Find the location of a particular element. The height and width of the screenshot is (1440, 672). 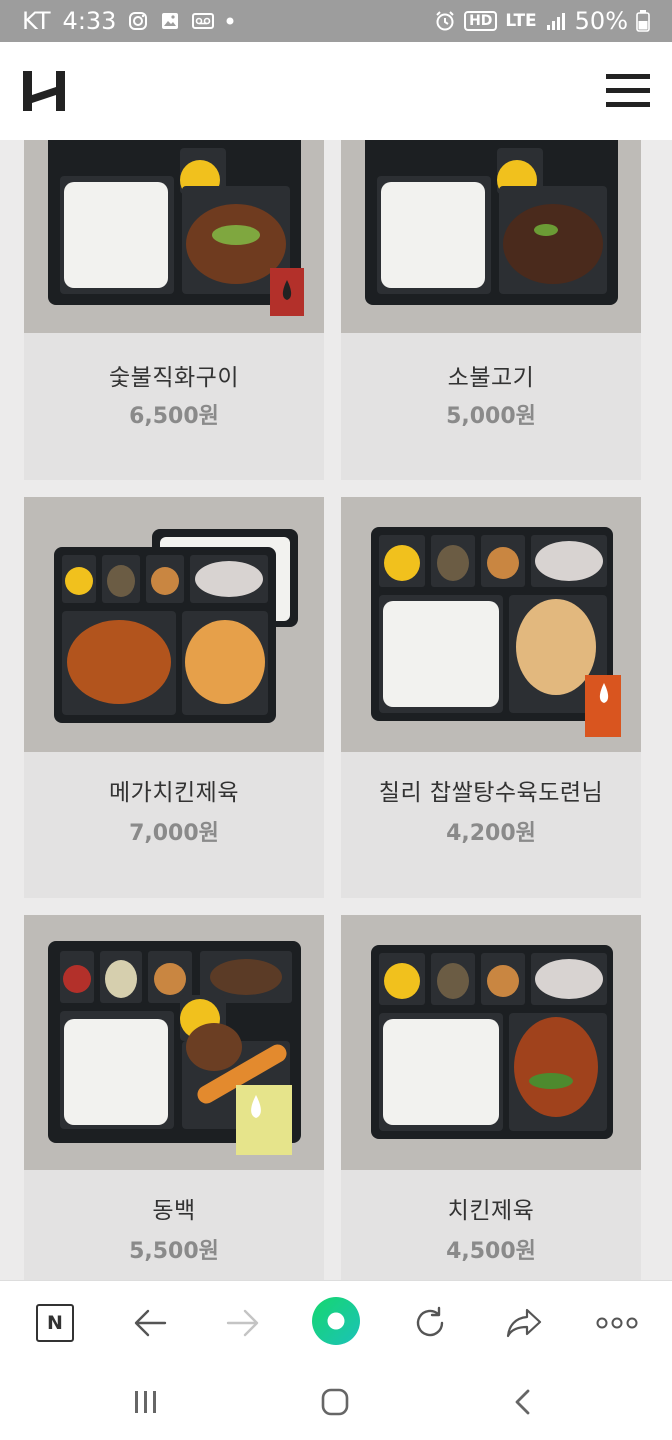

product-card: 치킨제육 4,500원 is located at coordinates (491, 1097).